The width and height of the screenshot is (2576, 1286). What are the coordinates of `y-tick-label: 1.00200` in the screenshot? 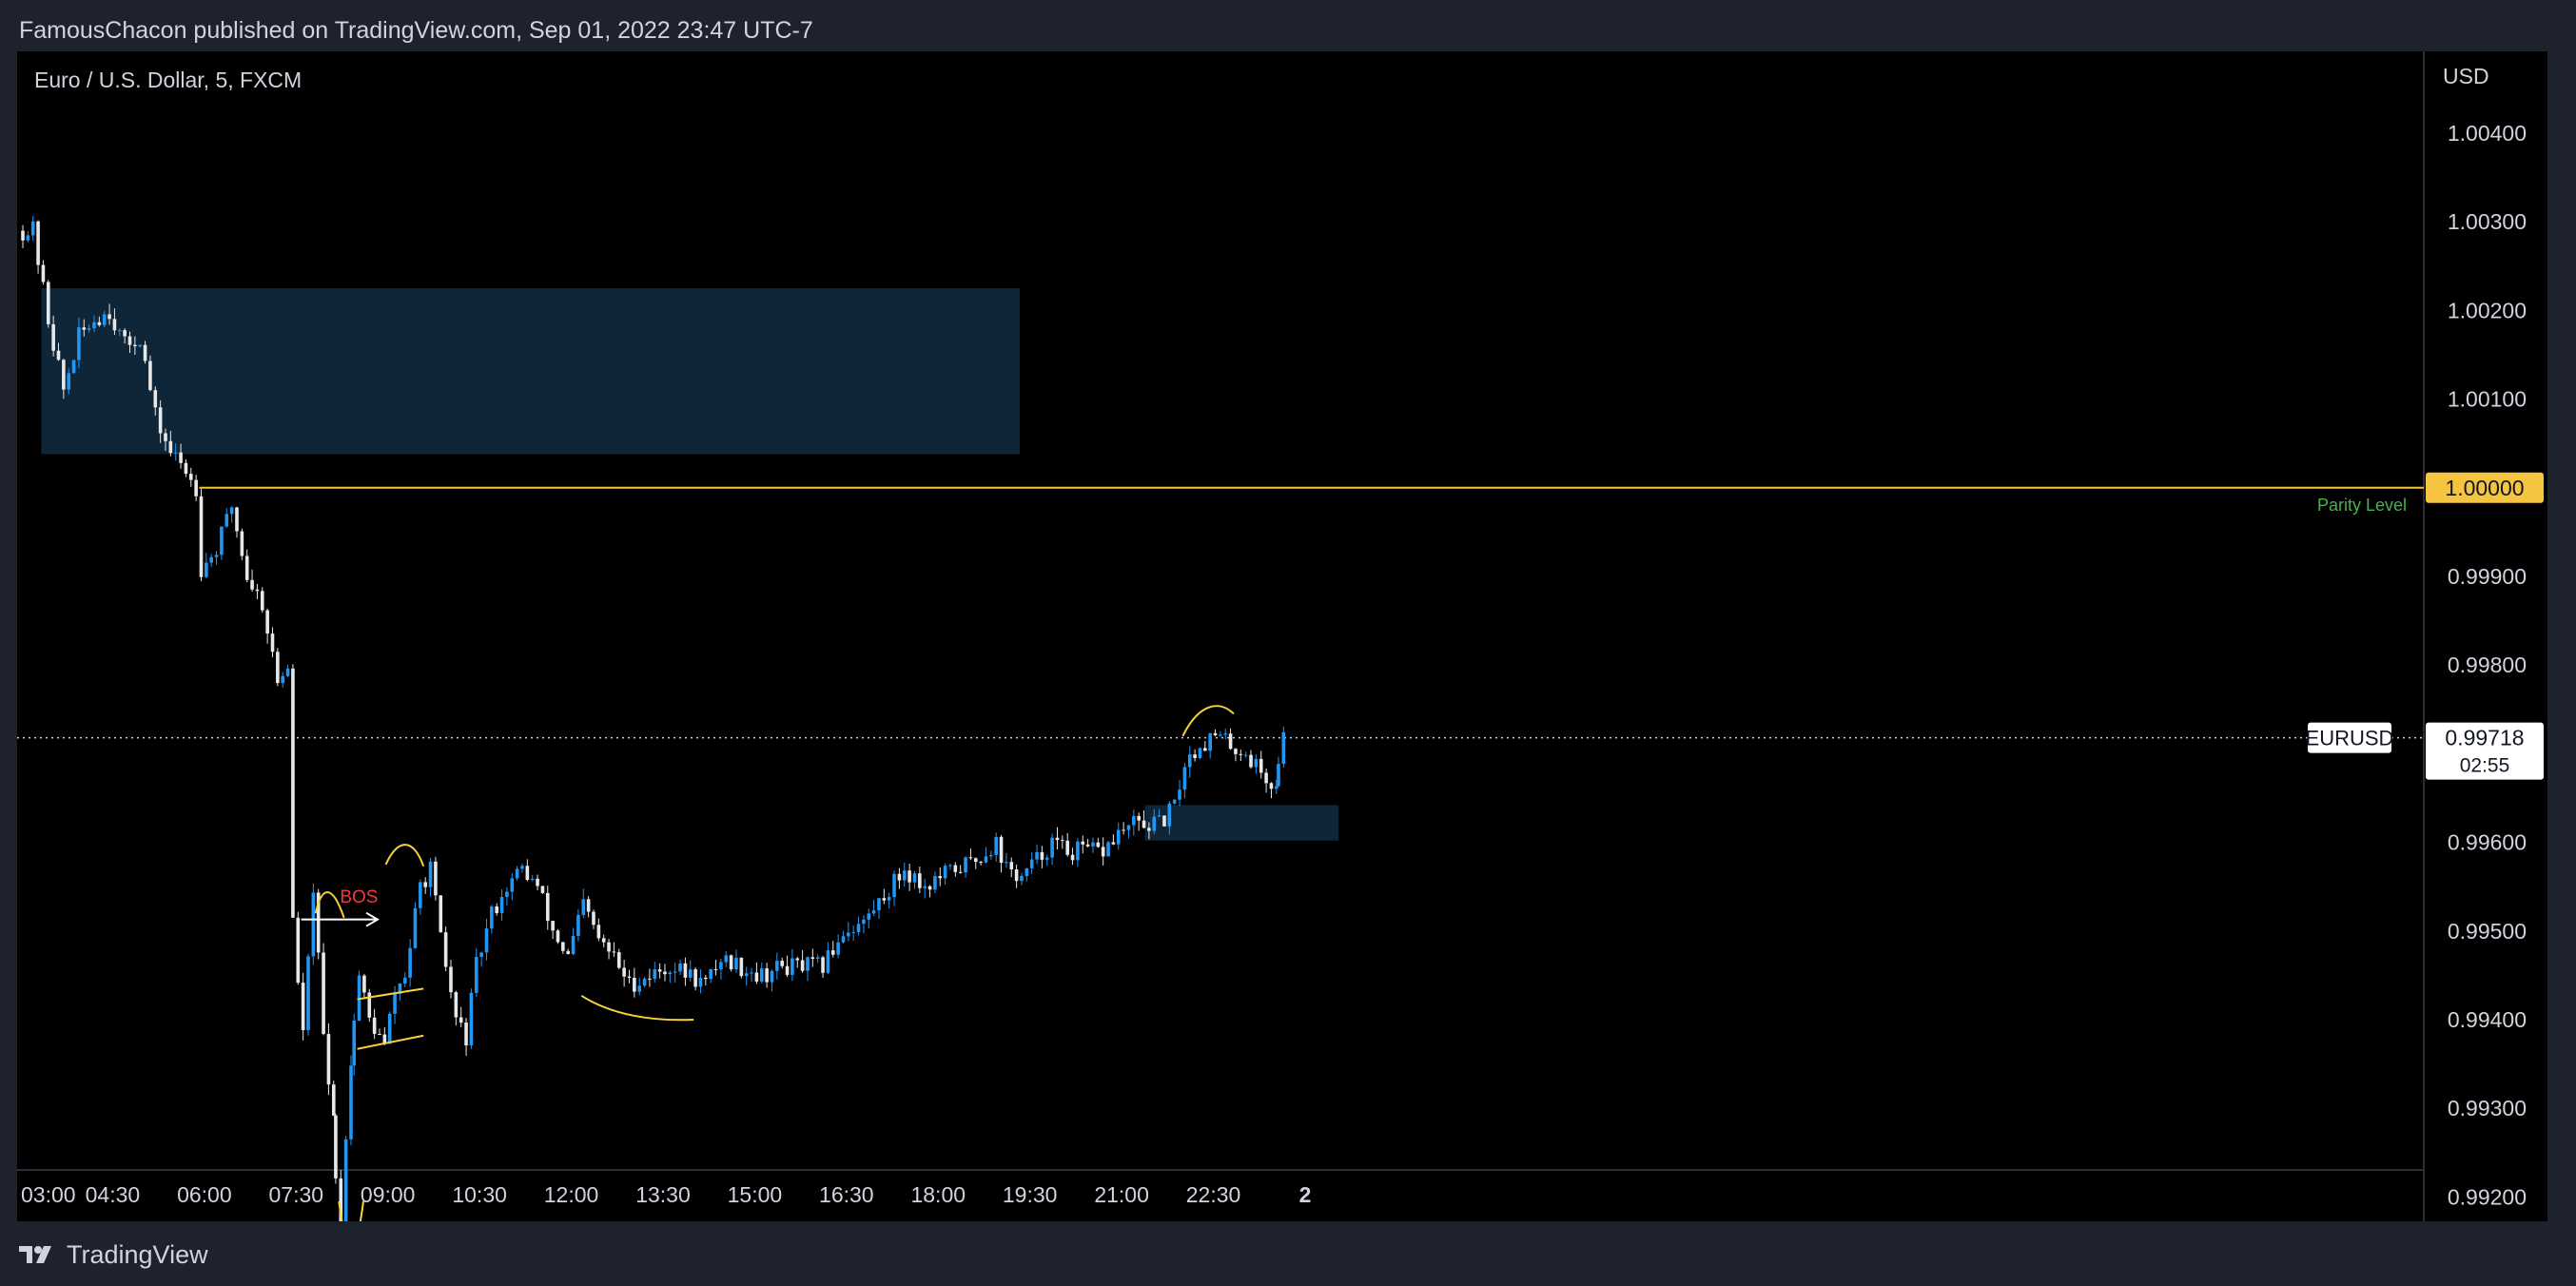 It's located at (2487, 310).